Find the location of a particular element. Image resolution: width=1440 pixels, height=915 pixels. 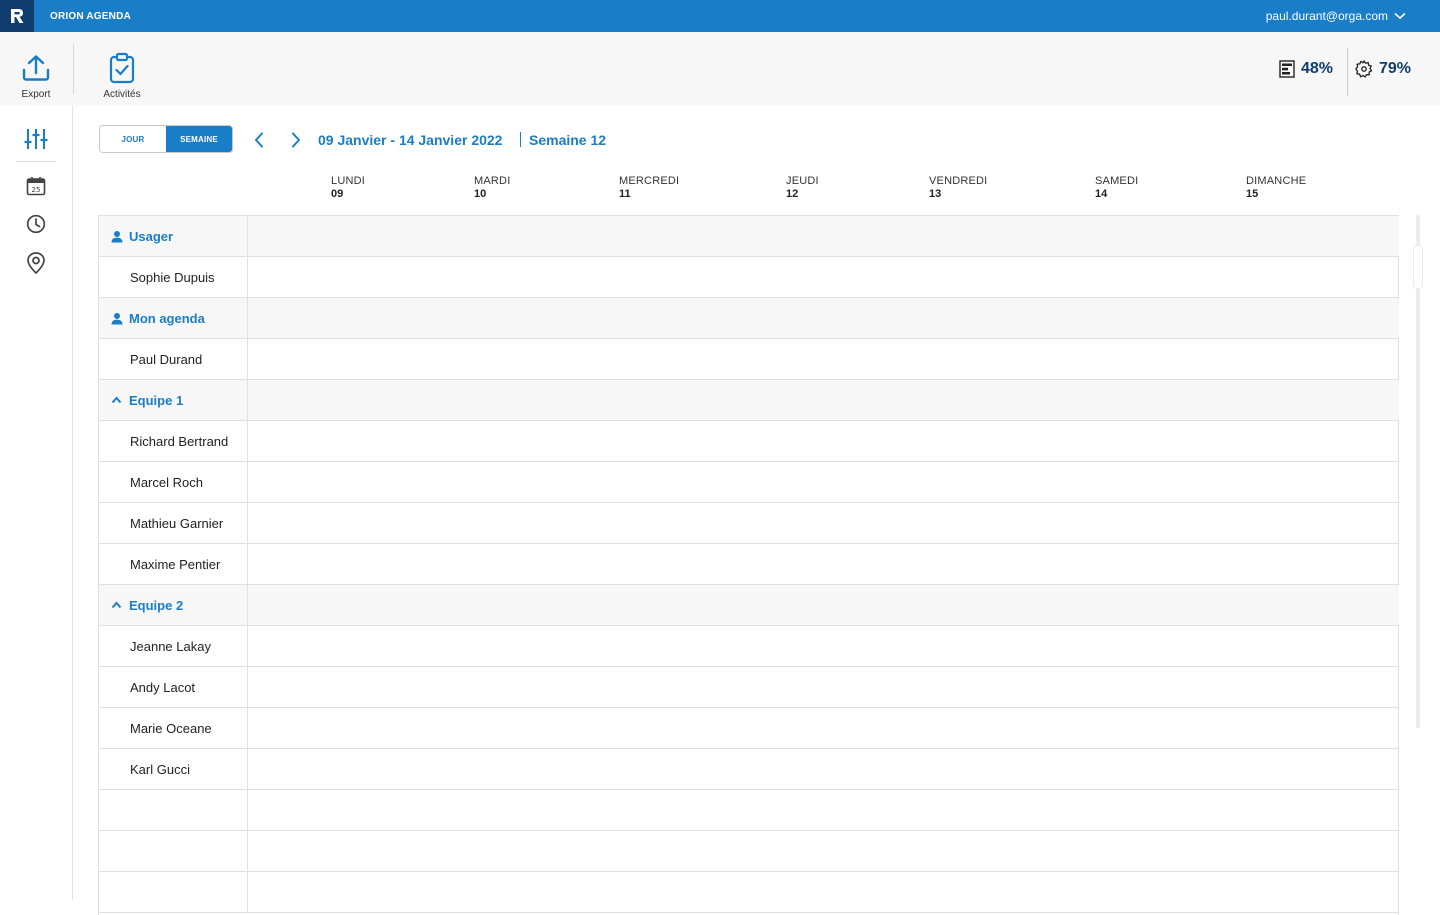

scrollbar-thumb is located at coordinates (1418, 267).